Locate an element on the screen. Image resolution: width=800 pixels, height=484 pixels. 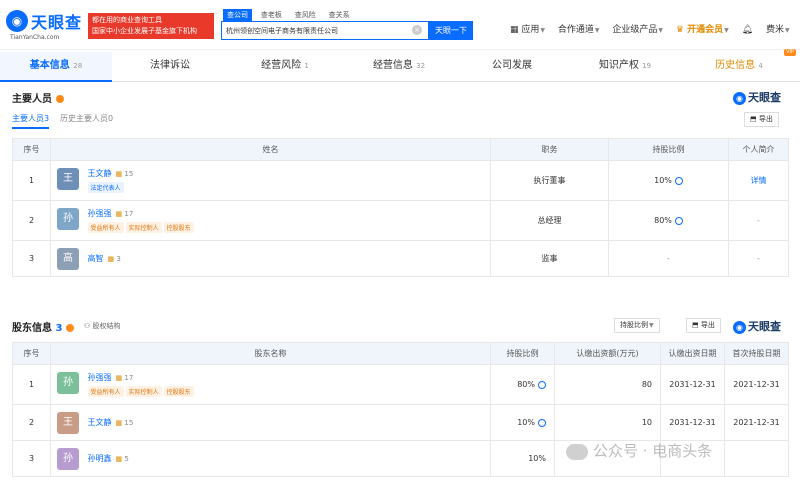
brand-logo: ◉ 天眼查 is located at coordinates (757, 326).